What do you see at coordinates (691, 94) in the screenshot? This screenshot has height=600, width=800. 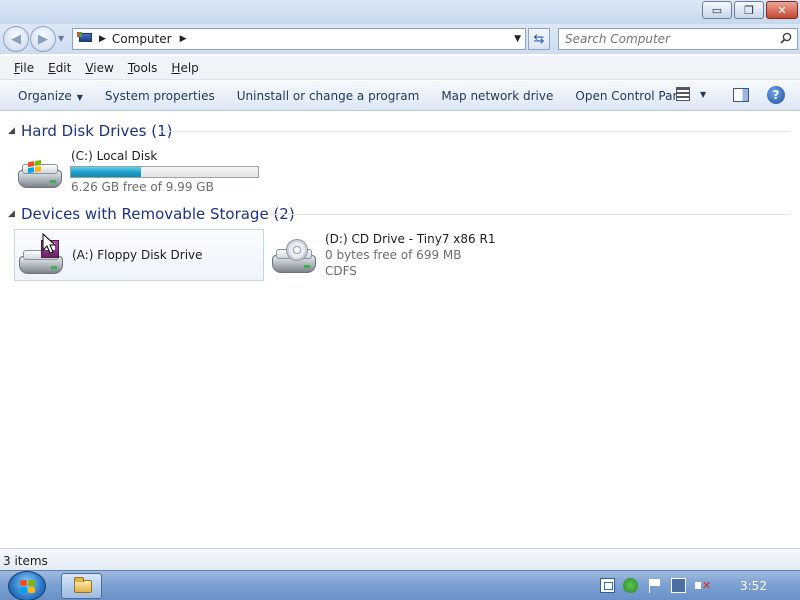 I see `change-view-button: ▼` at bounding box center [691, 94].